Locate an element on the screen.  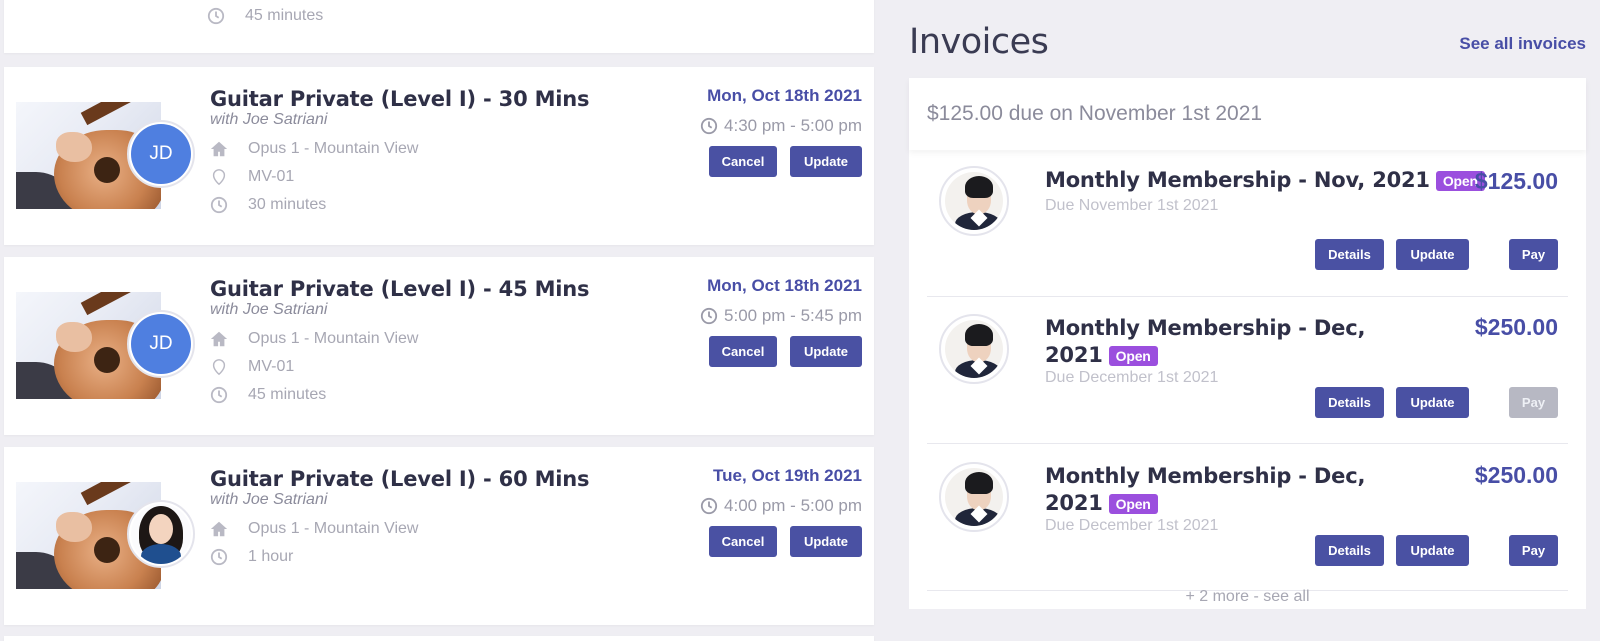
avatar-photo is located at coordinates (161, 534).